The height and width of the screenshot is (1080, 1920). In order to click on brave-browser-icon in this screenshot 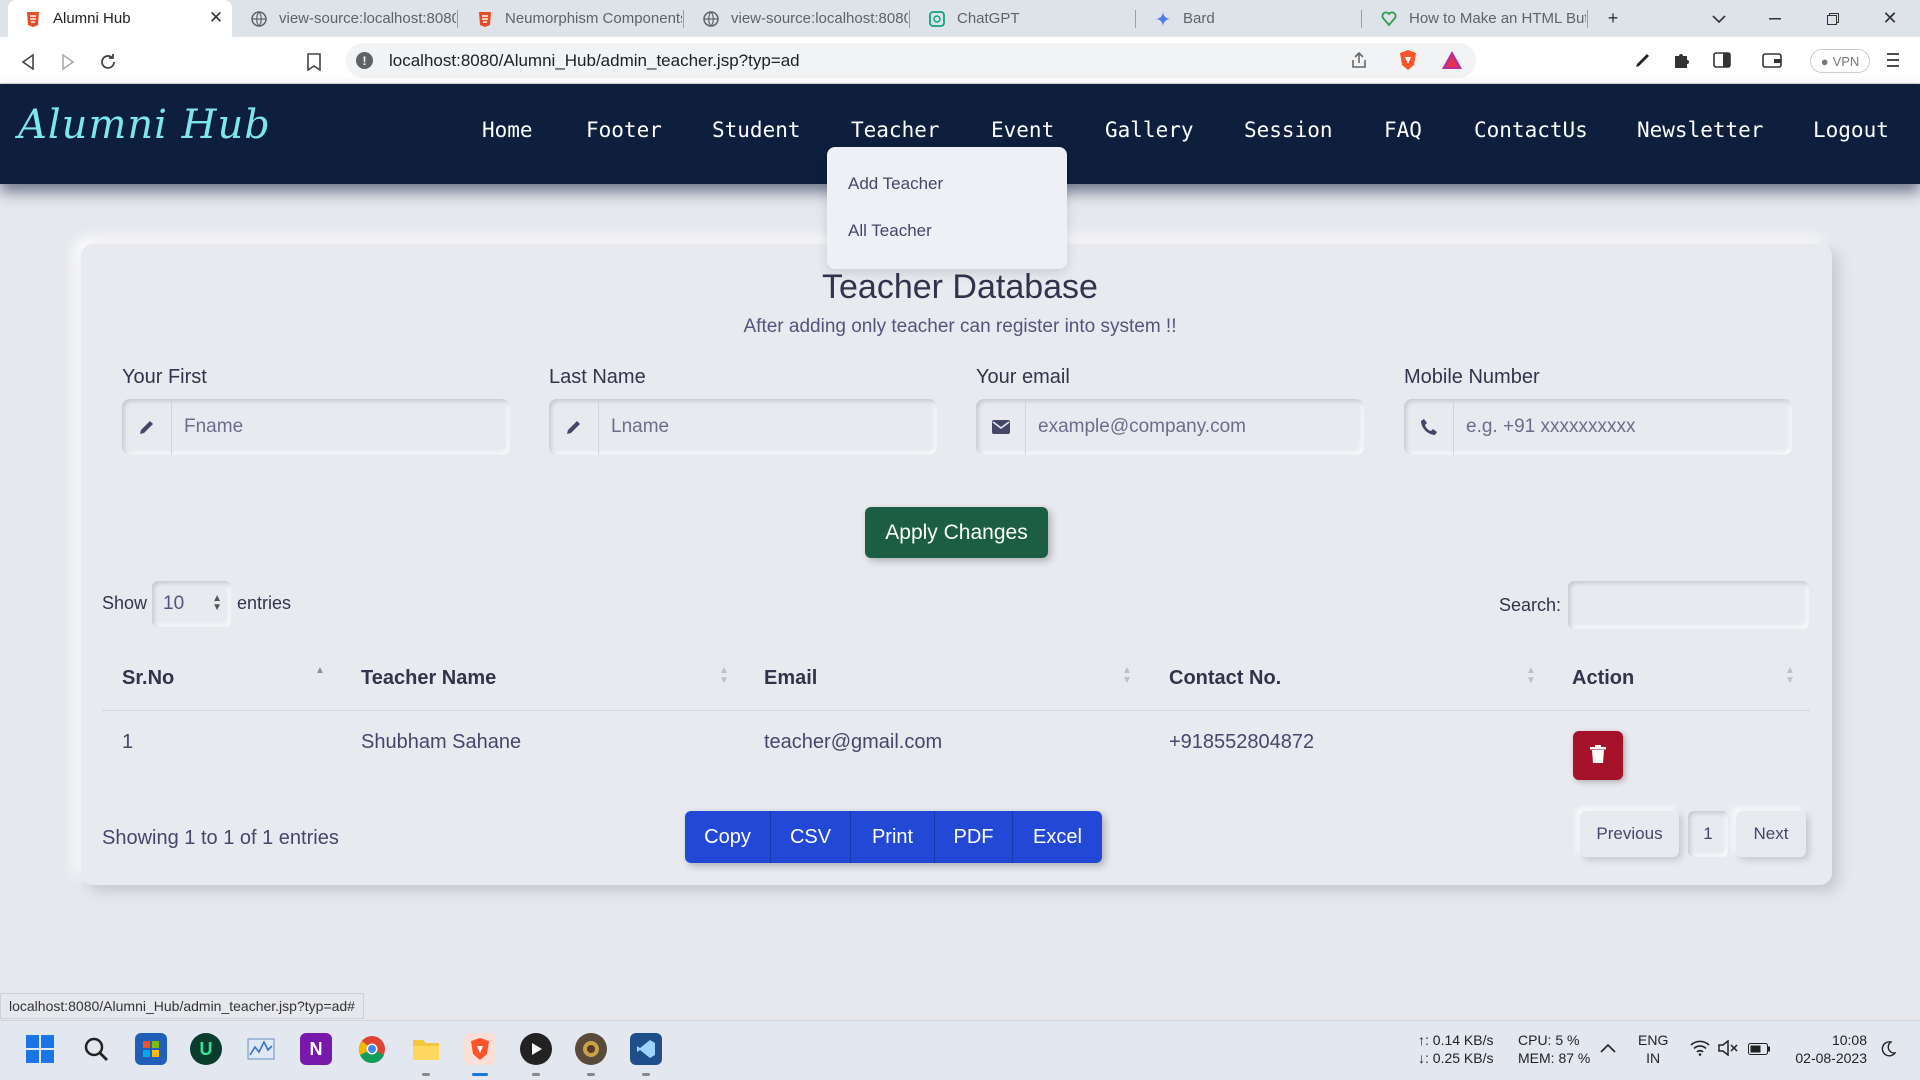, I will do `click(480, 1049)`.